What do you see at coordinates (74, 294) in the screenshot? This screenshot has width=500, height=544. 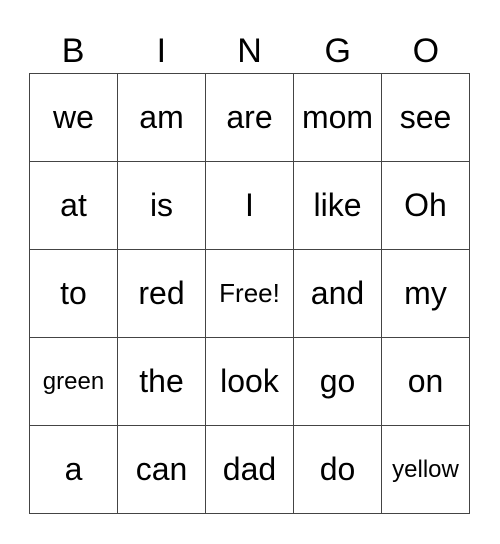 I see `bingo-cell: to` at bounding box center [74, 294].